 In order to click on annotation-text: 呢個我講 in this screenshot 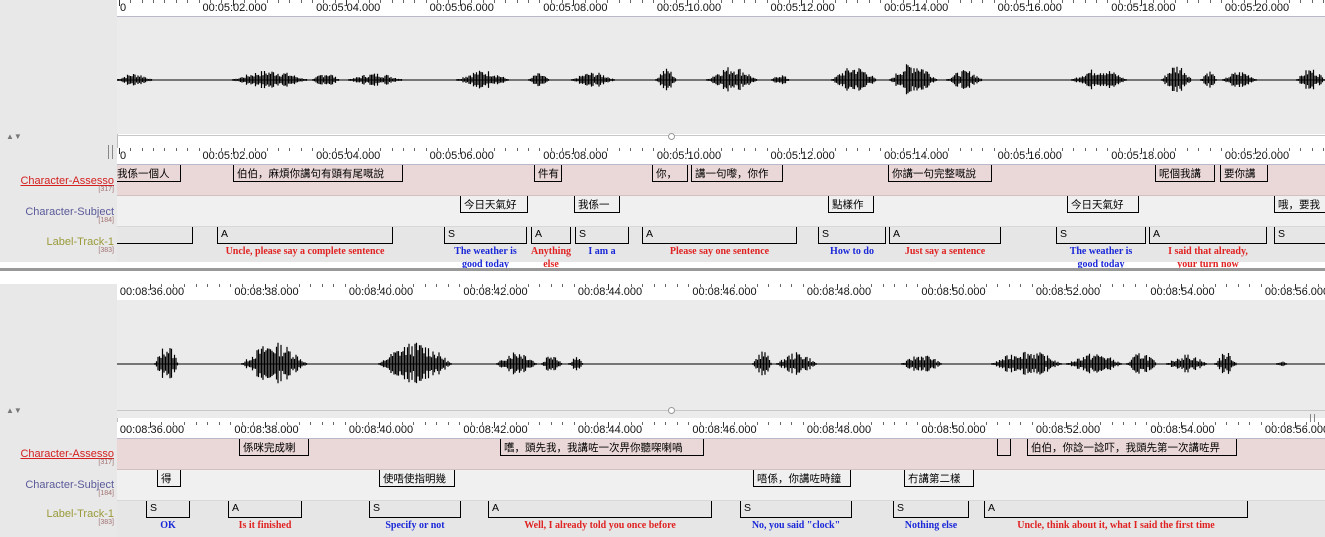, I will do `click(1180, 174)`.